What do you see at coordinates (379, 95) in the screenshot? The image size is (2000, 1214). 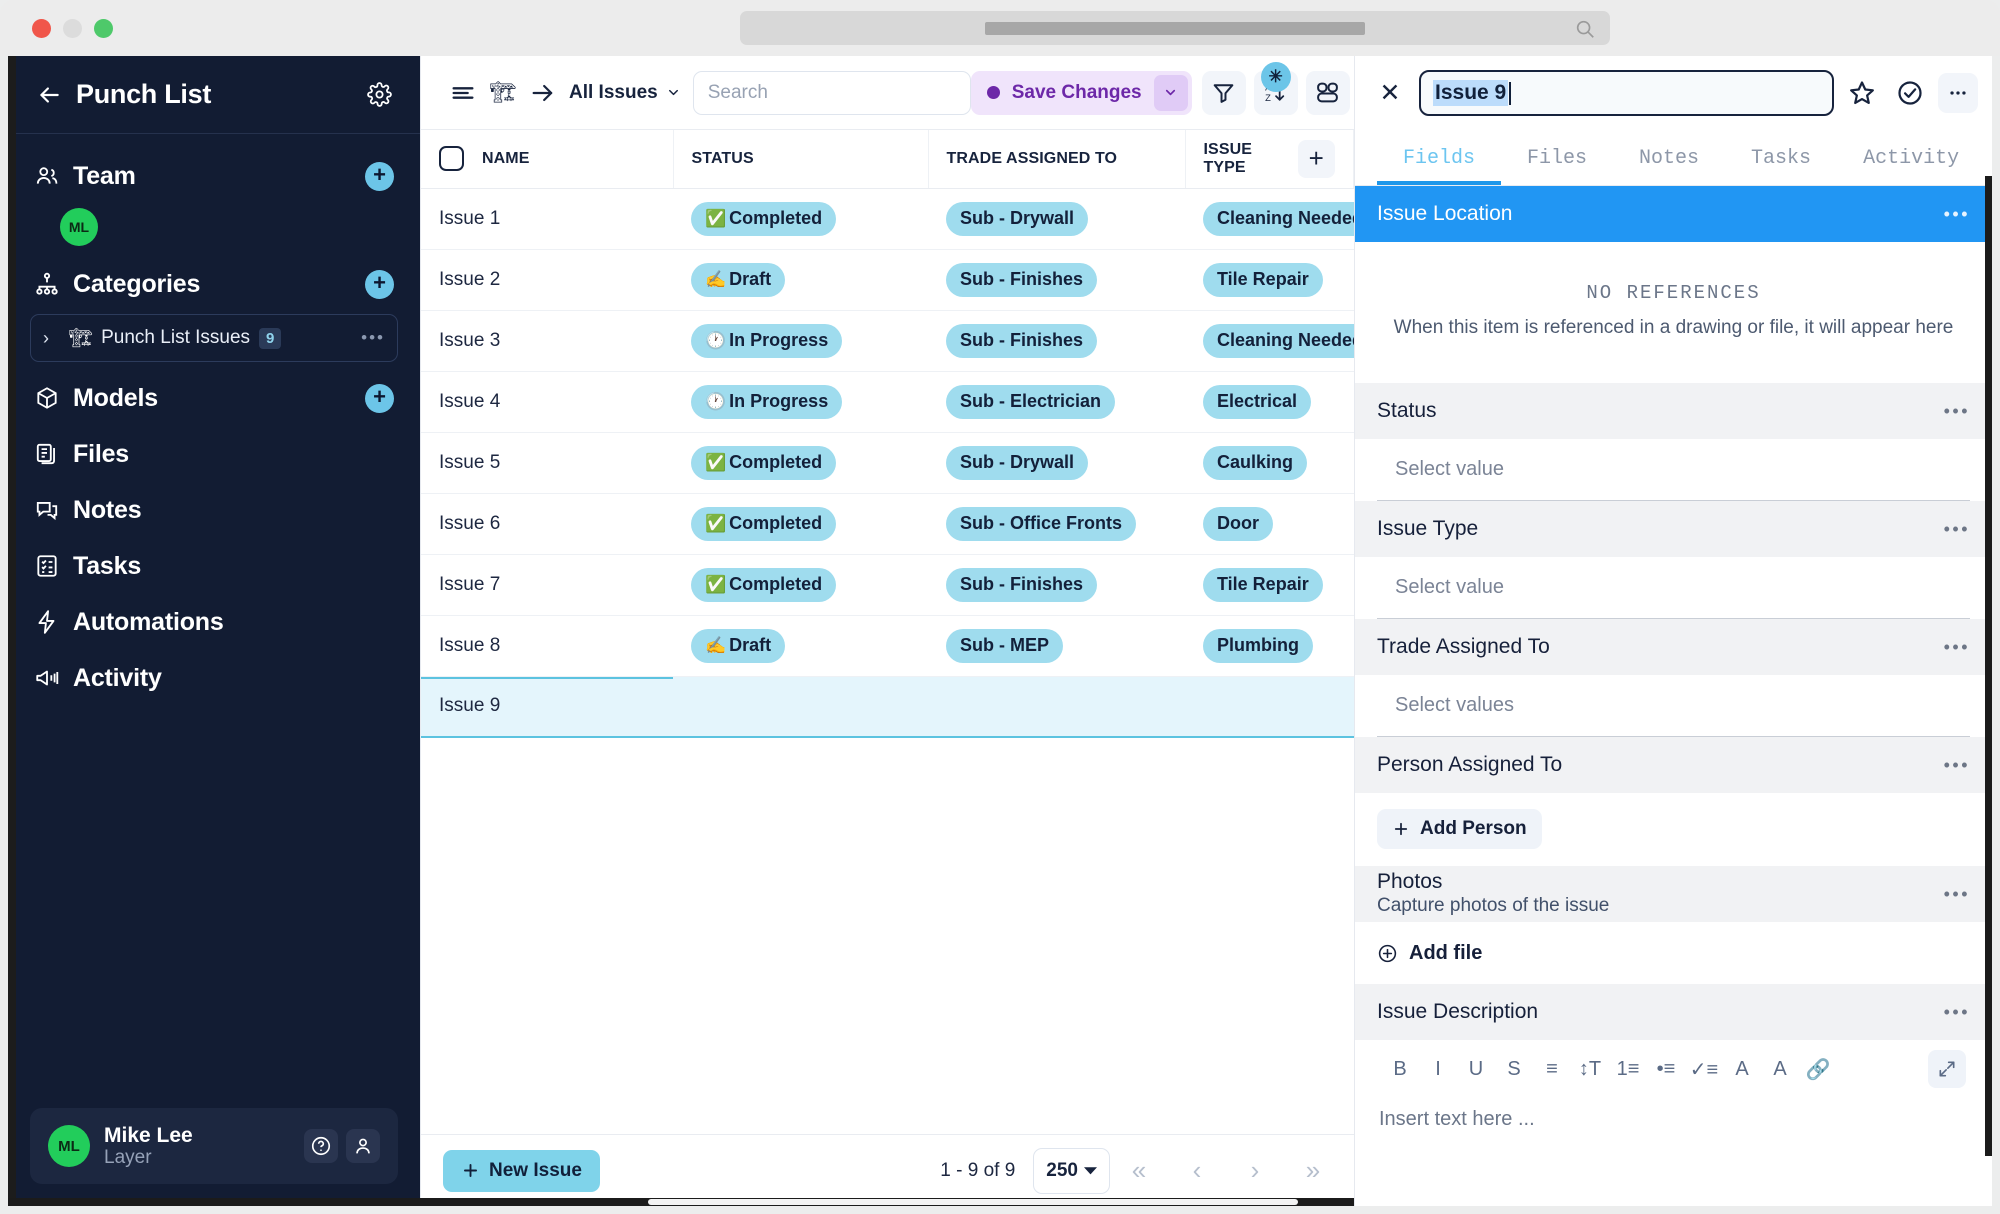 I see `gear-icon` at bounding box center [379, 95].